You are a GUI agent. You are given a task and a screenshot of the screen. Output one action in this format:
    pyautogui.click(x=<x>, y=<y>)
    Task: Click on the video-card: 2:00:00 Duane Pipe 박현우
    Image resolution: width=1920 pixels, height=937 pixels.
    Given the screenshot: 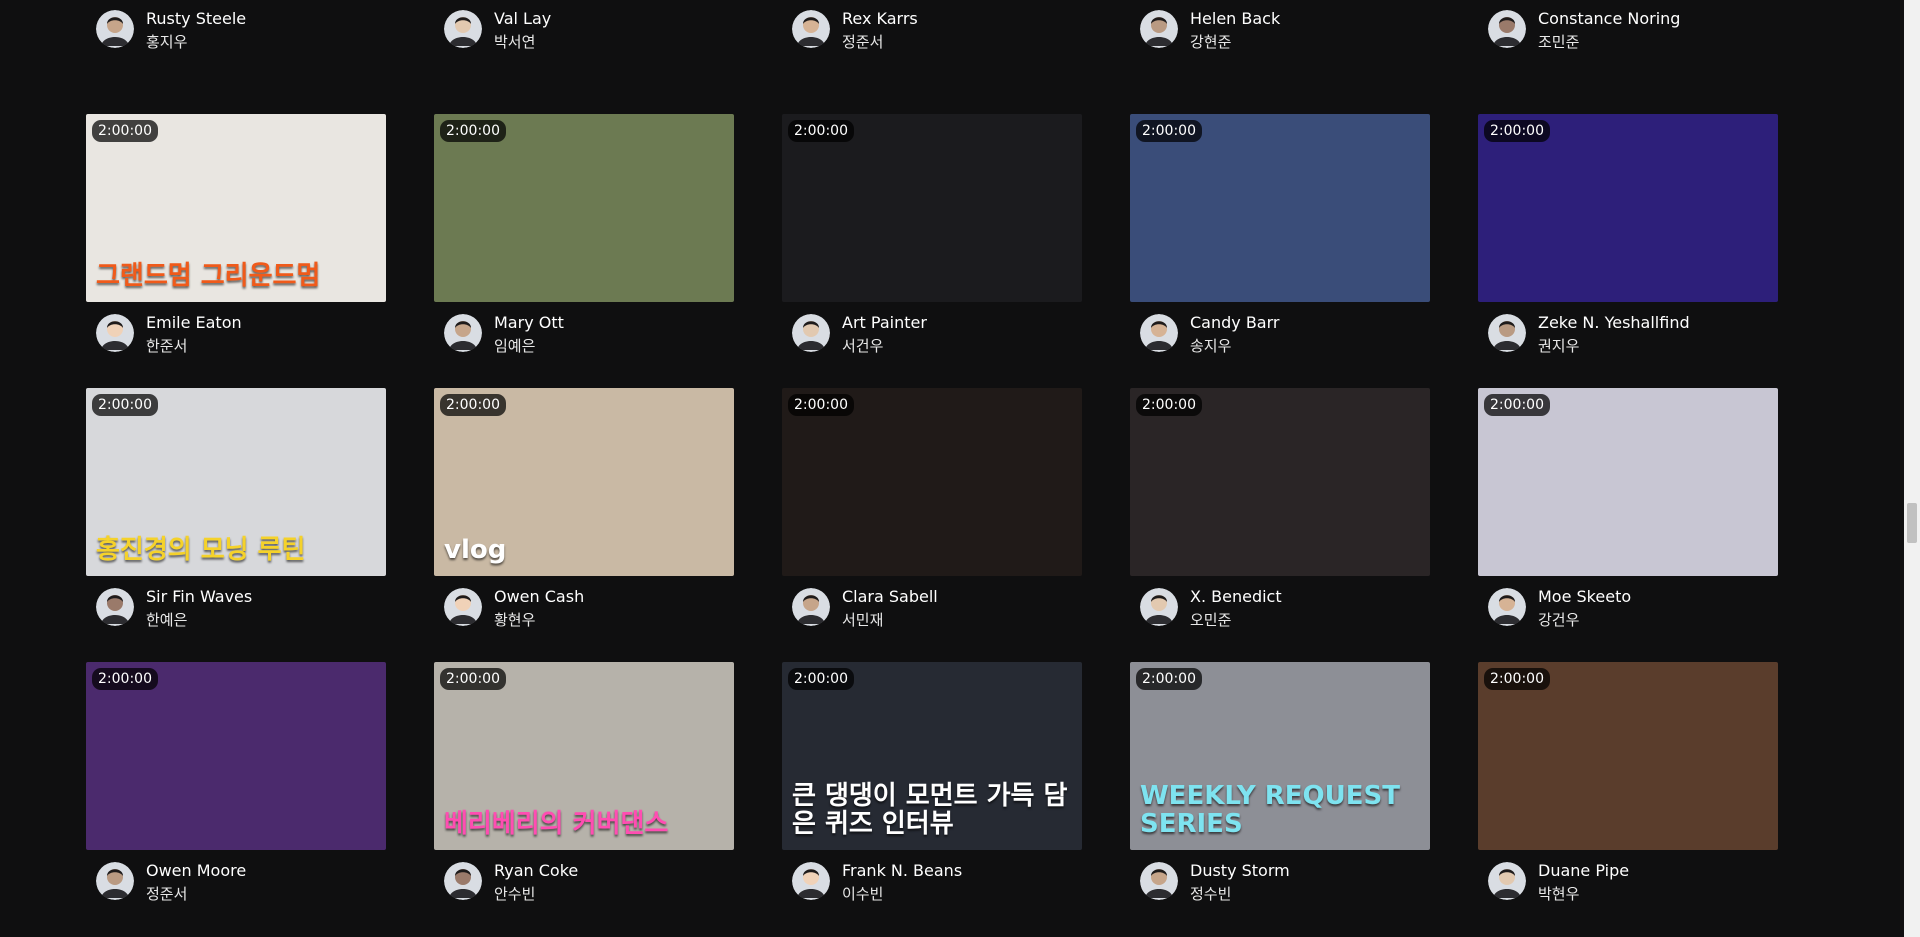 What is the action you would take?
    pyautogui.click(x=1628, y=794)
    